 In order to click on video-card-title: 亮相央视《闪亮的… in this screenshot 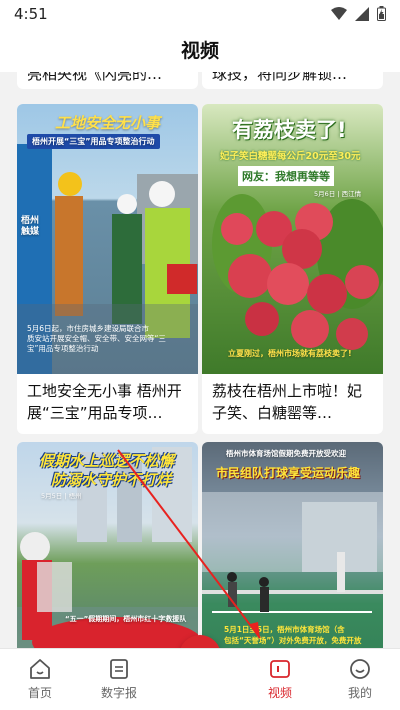, I will do `click(95, 77)`.